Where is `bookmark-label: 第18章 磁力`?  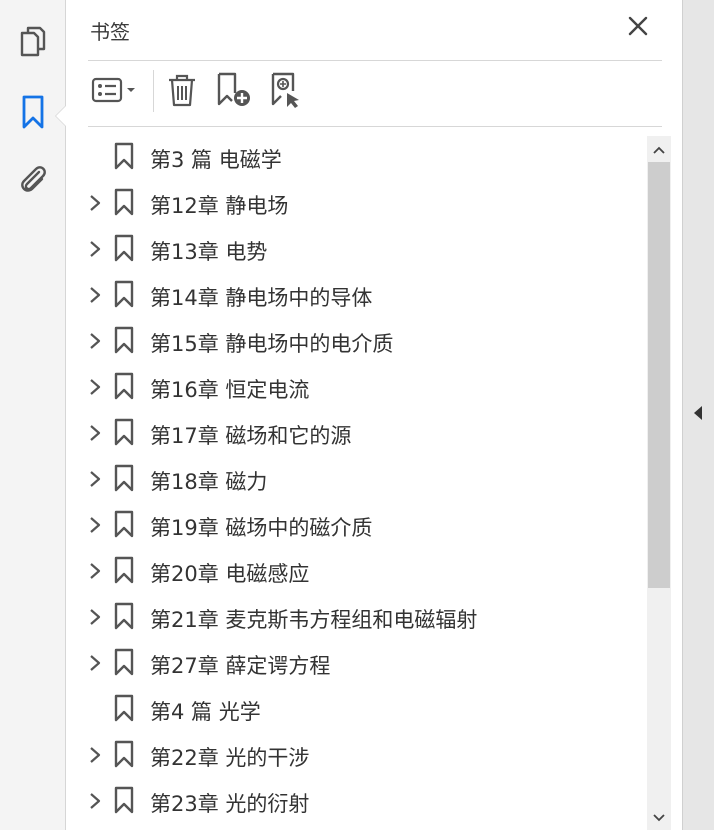
bookmark-label: 第18章 磁力 is located at coordinates (208, 481).